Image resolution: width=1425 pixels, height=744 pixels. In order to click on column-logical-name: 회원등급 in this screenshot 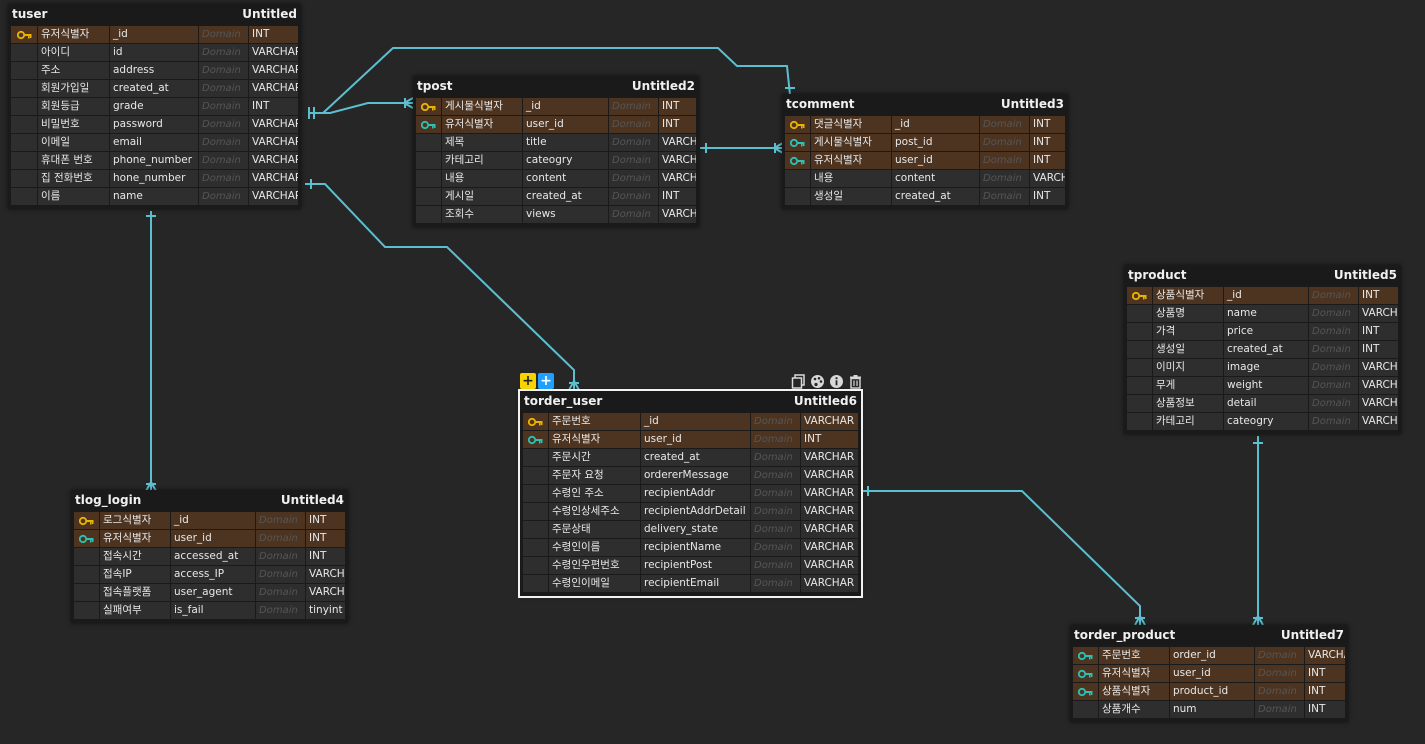, I will do `click(73, 106)`.